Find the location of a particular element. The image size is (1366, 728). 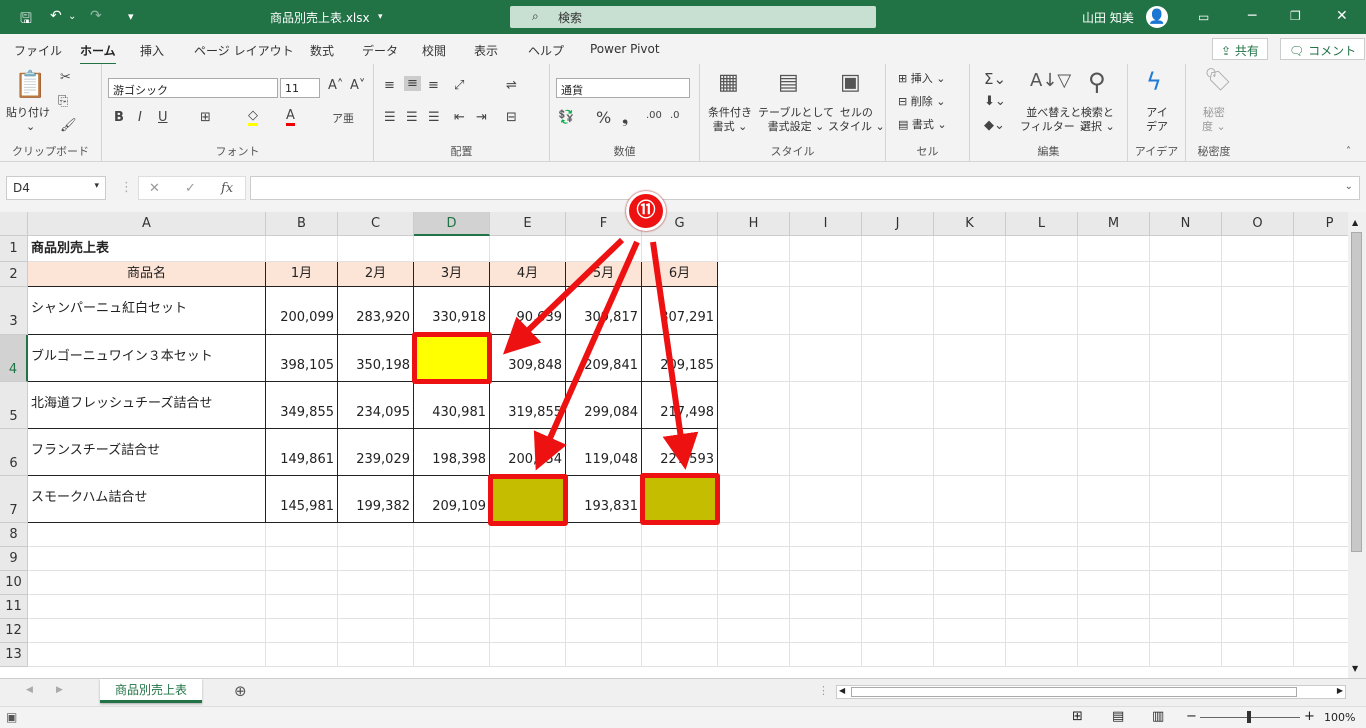

cell-K7 is located at coordinates (970, 499).